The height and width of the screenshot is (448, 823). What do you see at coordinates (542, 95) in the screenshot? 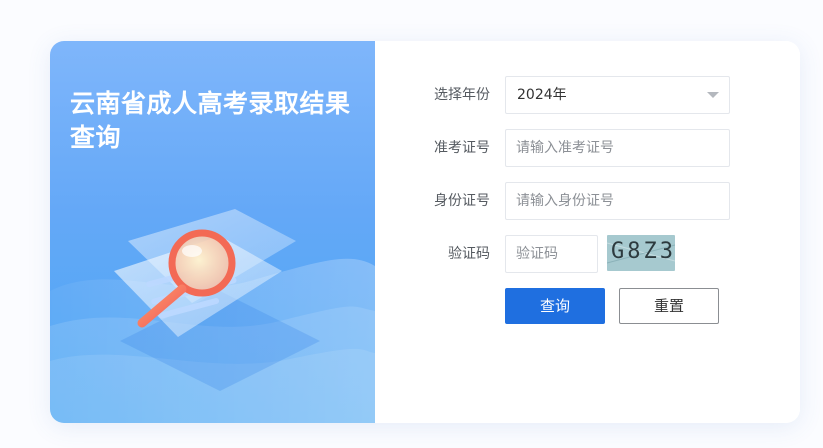
I see `year-select-value: 2024年` at bounding box center [542, 95].